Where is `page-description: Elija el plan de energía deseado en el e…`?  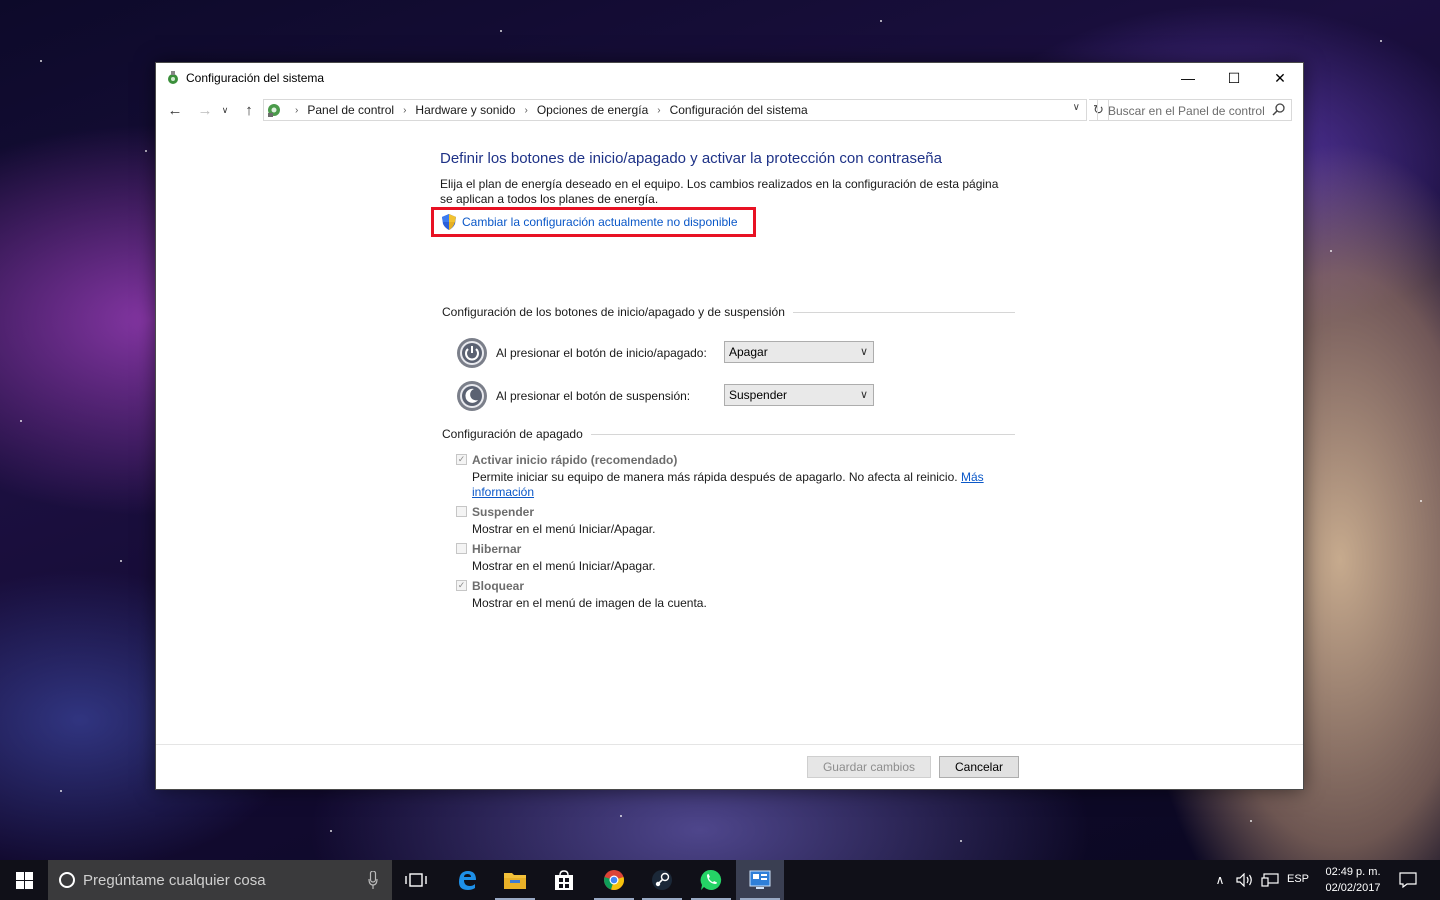
page-description: Elija el plan de energía deseado en el e… is located at coordinates (719, 191).